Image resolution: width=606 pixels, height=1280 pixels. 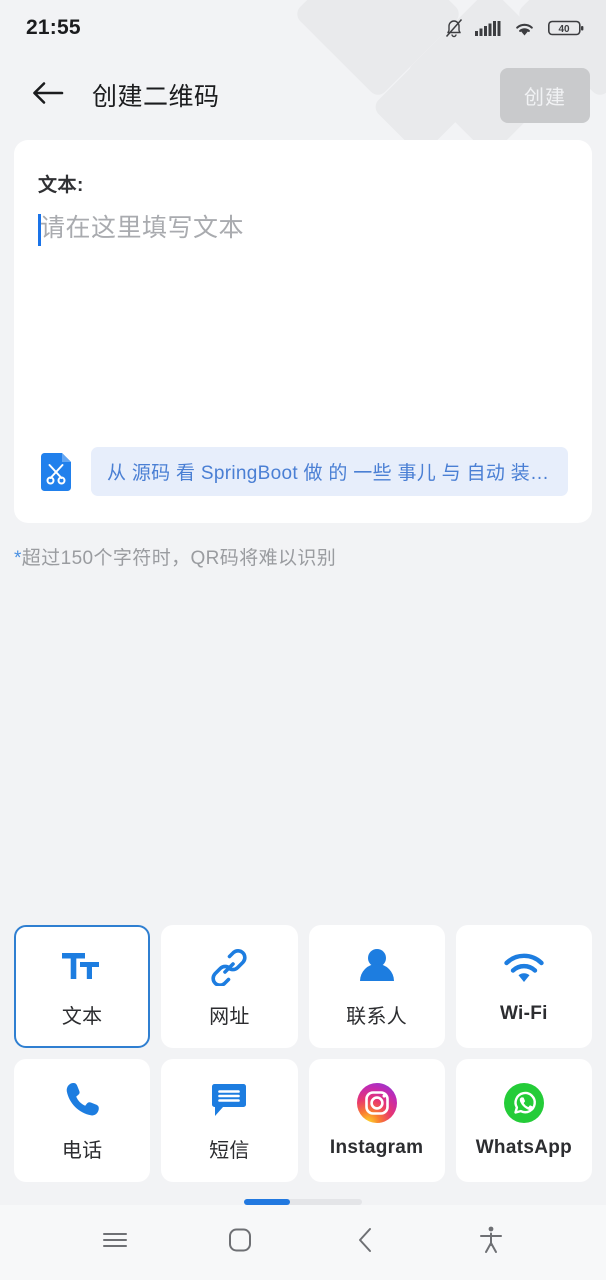 What do you see at coordinates (82, 1016) in the screenshot?
I see `qr-type-label: 文本` at bounding box center [82, 1016].